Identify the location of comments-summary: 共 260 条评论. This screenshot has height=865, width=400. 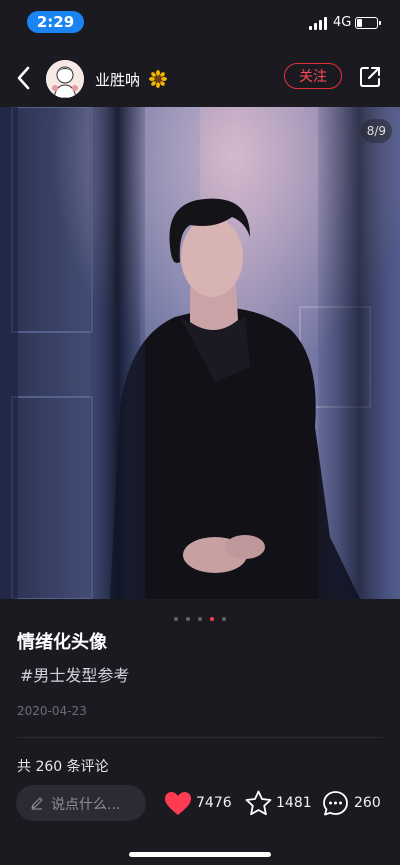
(63, 767).